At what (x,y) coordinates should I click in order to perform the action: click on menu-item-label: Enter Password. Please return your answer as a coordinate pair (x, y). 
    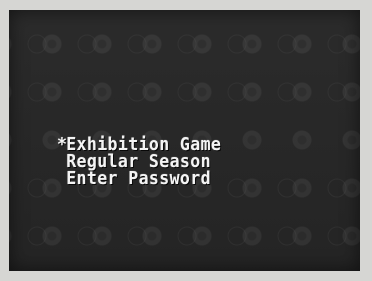
    Looking at the image, I should click on (138, 178).